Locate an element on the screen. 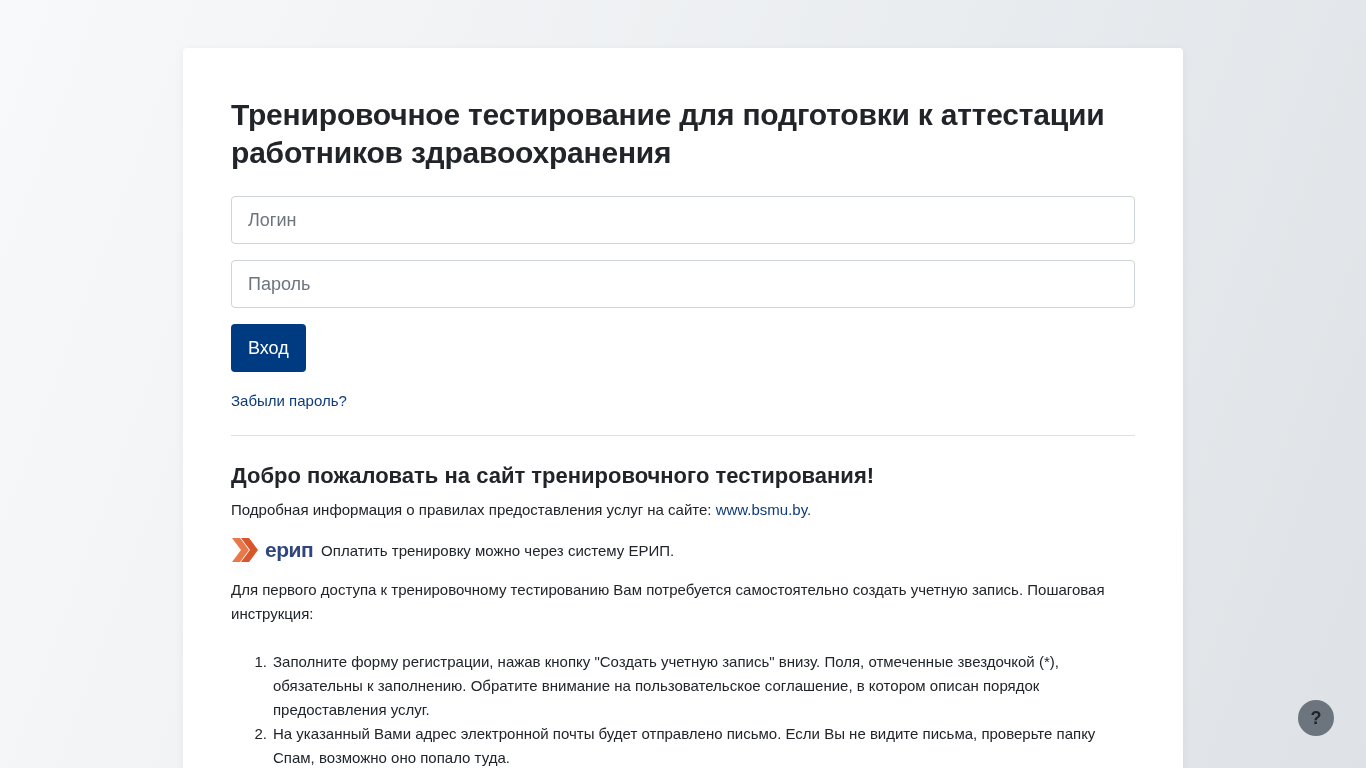 The width and height of the screenshot is (1366, 768). step-text: На указанный Вами адрес электронной почты будет отправлено письмо. Если Вы не видите письма, проверьте папку Спам, возможно оно попало туда. is located at coordinates (685, 746).